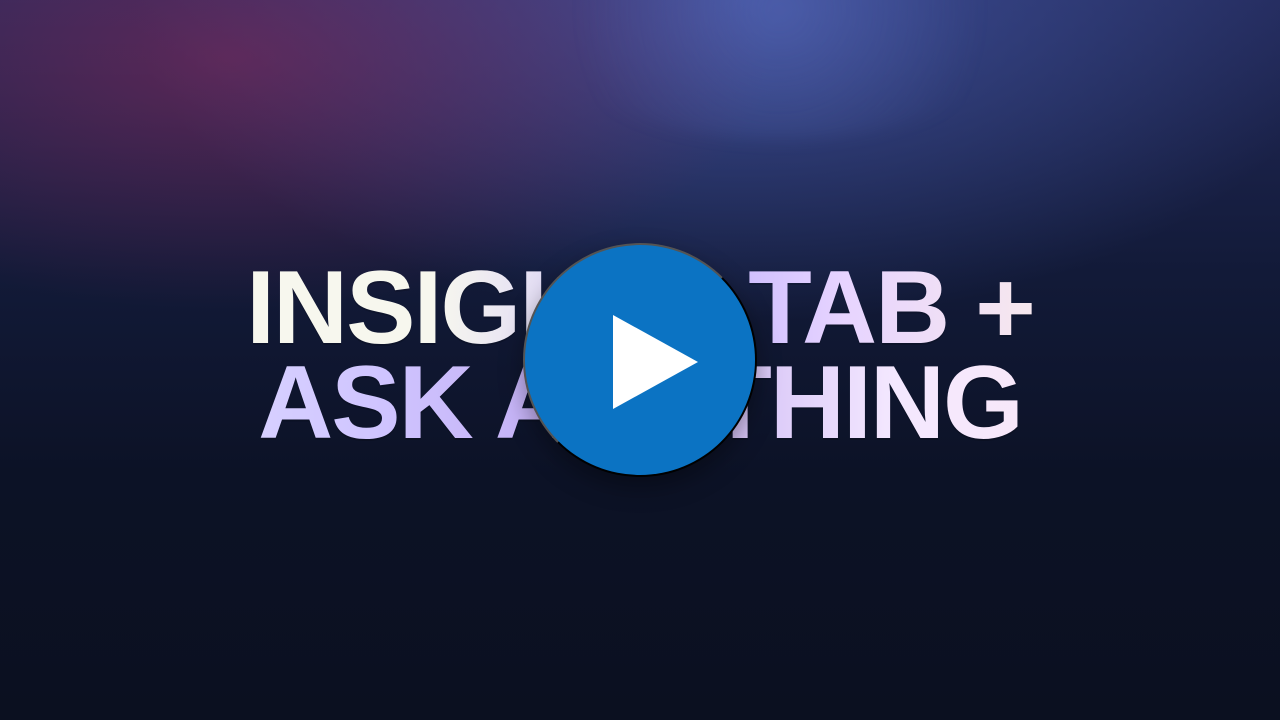 Image resolution: width=1280 pixels, height=720 pixels. I want to click on background-glow, so click(780, 70).